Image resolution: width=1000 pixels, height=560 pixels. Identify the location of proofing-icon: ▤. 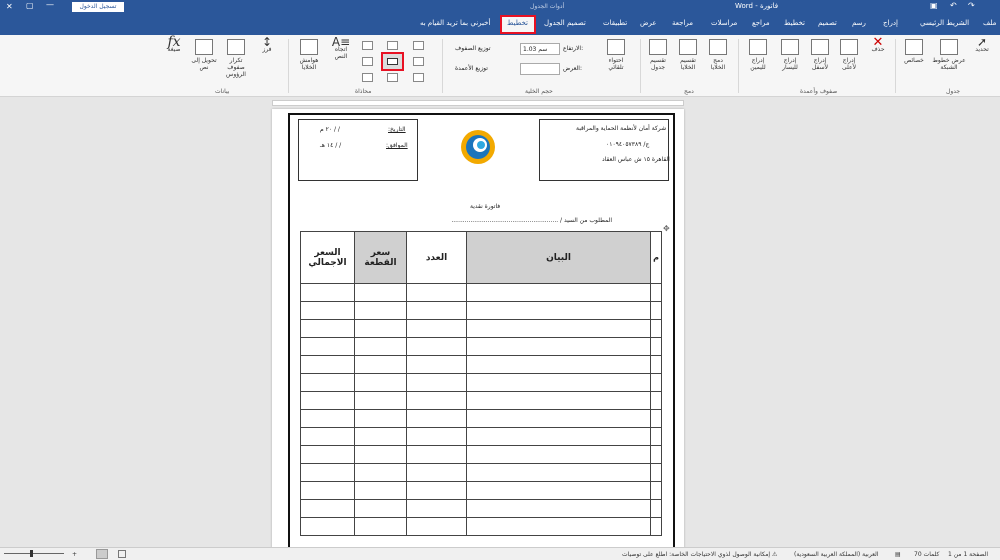
(898, 554).